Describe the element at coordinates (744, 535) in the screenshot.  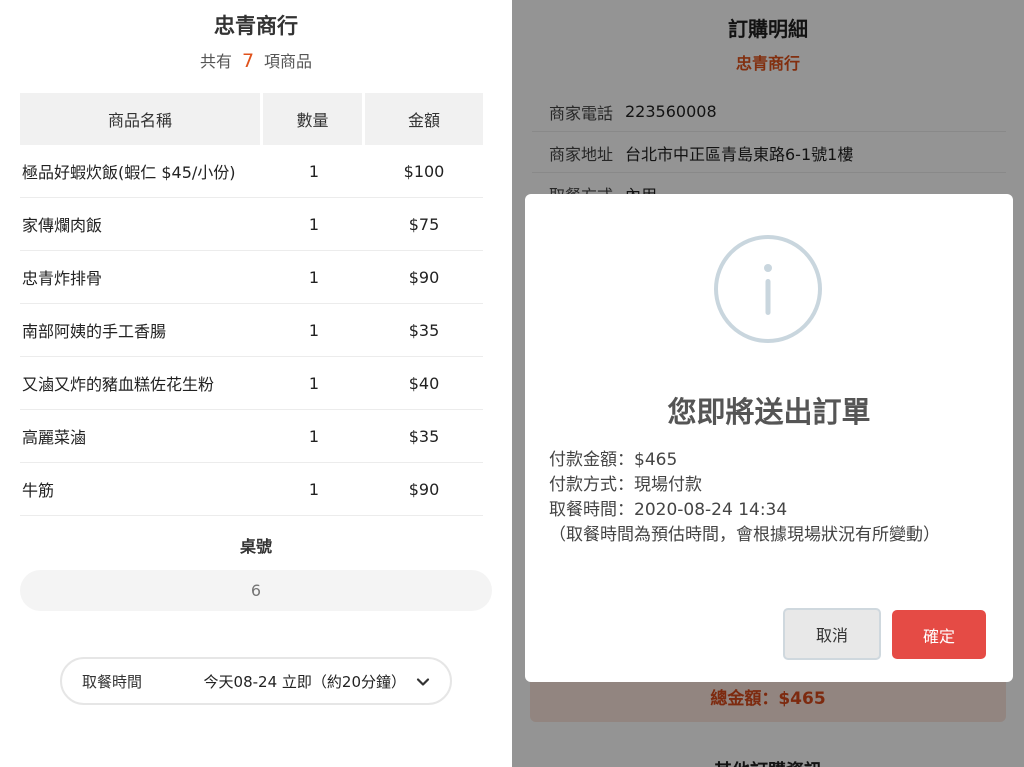
I see `pickup-note-line: （取餐時間為預估時間，會根據現場狀況有所變動）` at that location.